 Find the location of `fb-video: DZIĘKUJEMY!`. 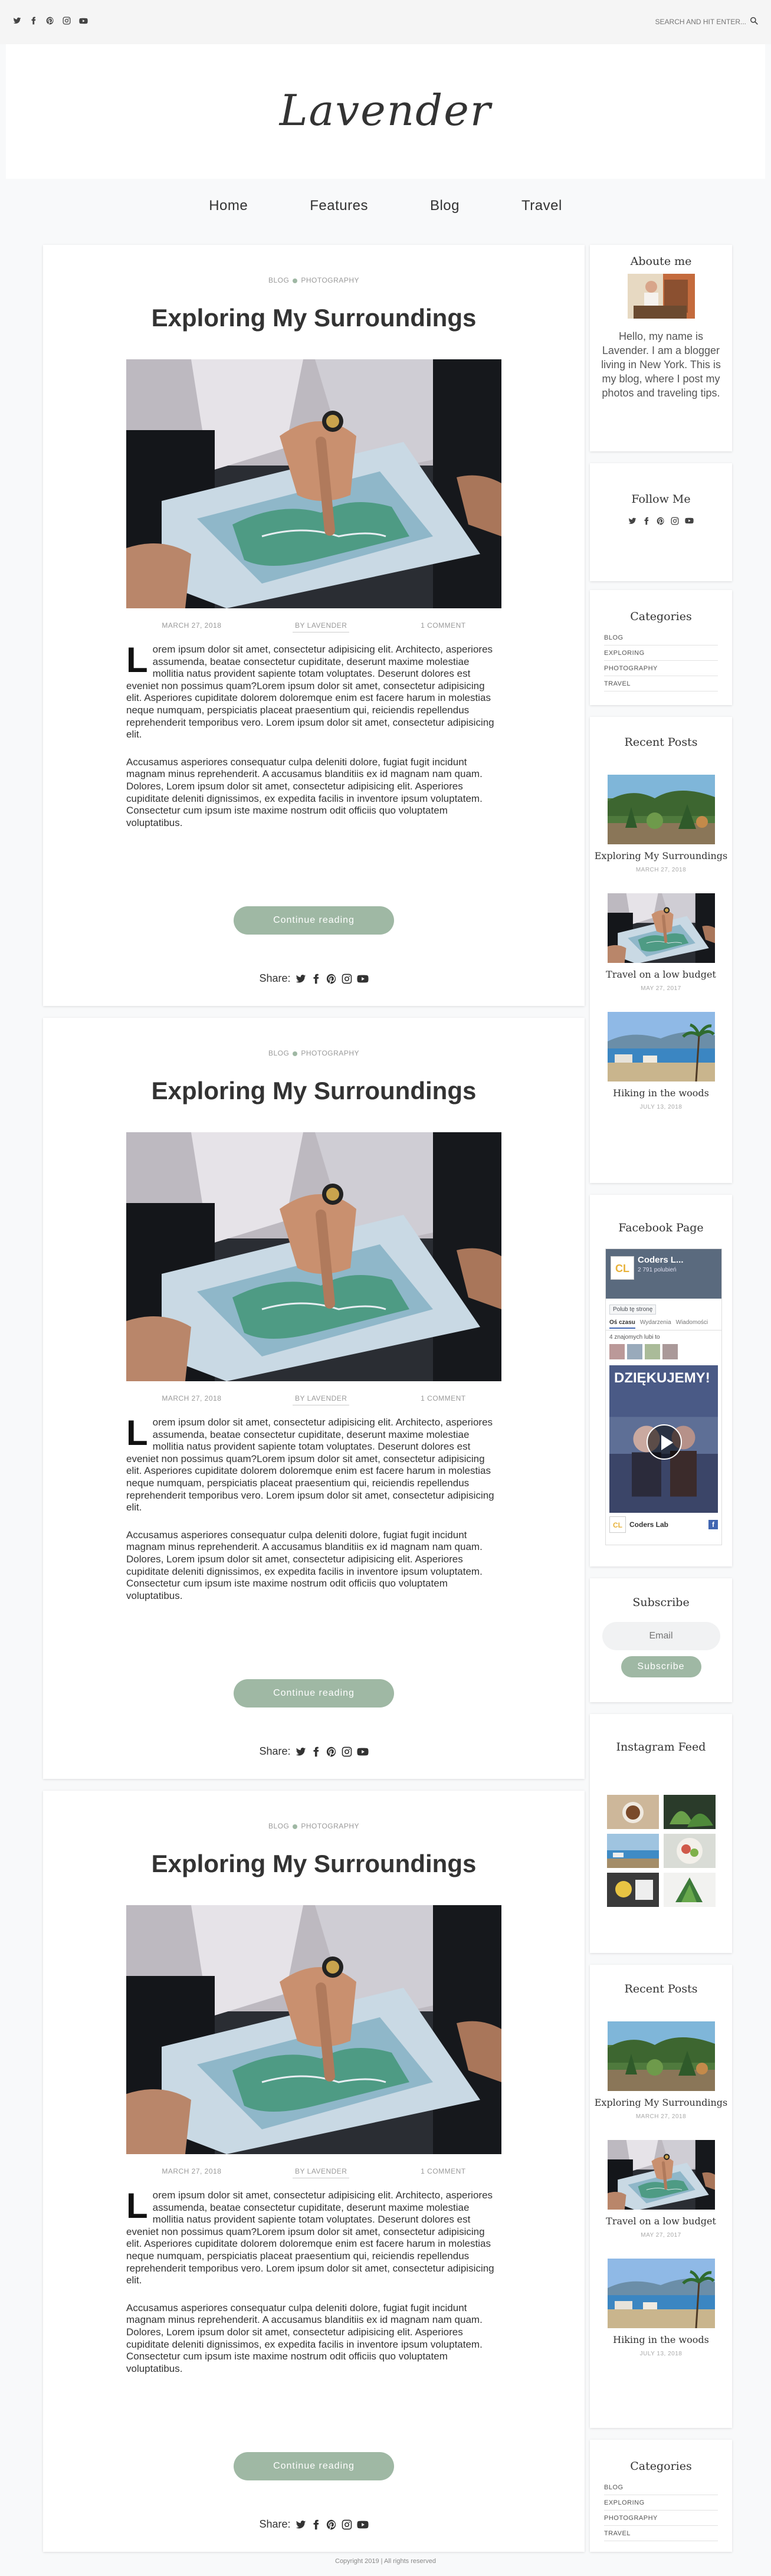

fb-video: DZIĘKUJEMY! is located at coordinates (663, 1439).